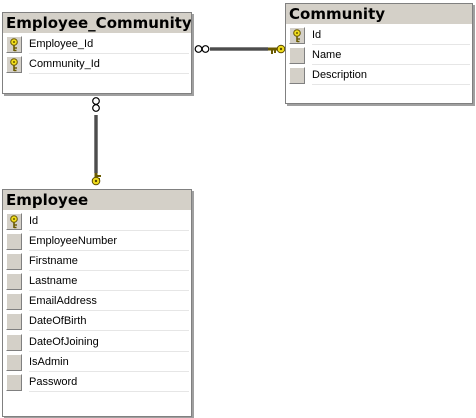 The image size is (476, 418). Describe the element at coordinates (109, 45) in the screenshot. I see `column-name: Employee_Id` at that location.